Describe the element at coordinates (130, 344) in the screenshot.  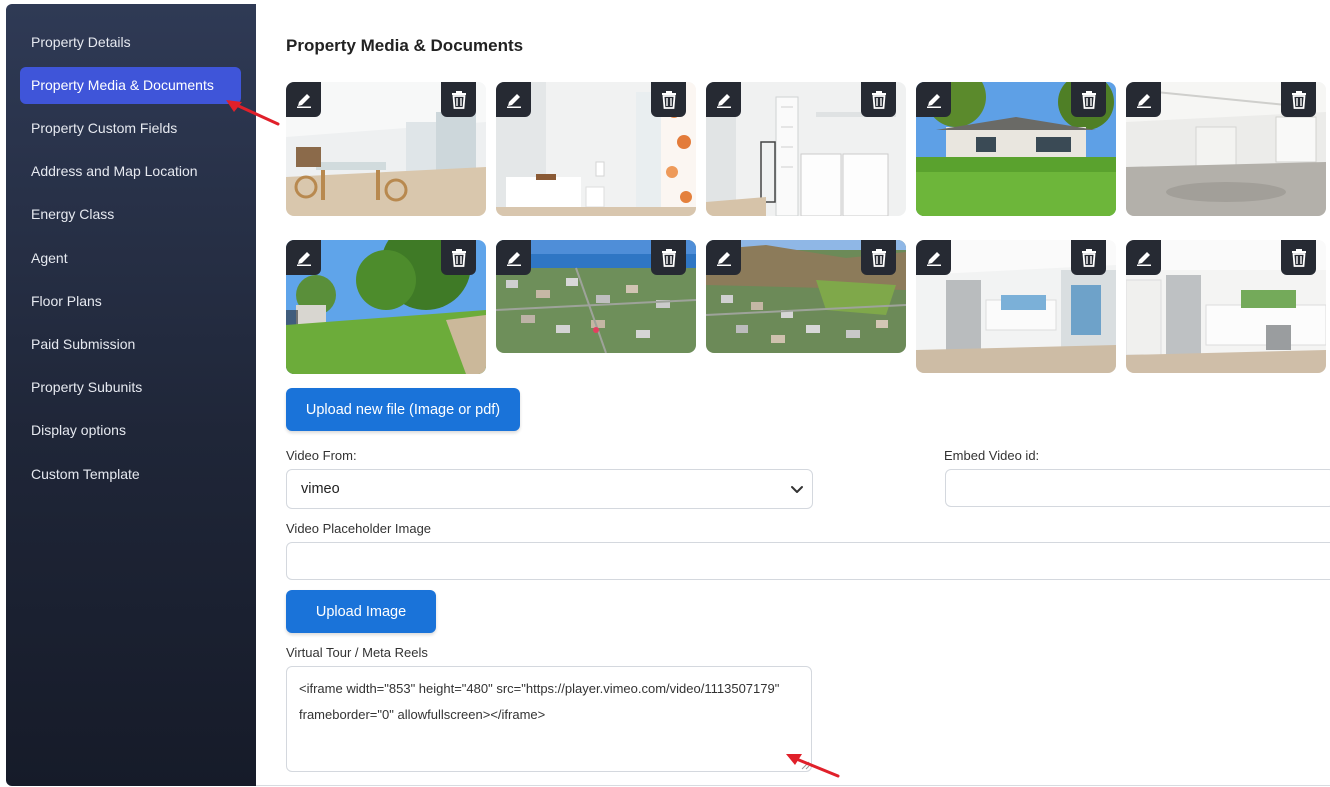
I see `sidebar-item-paid-submission: Paid Submission` at that location.